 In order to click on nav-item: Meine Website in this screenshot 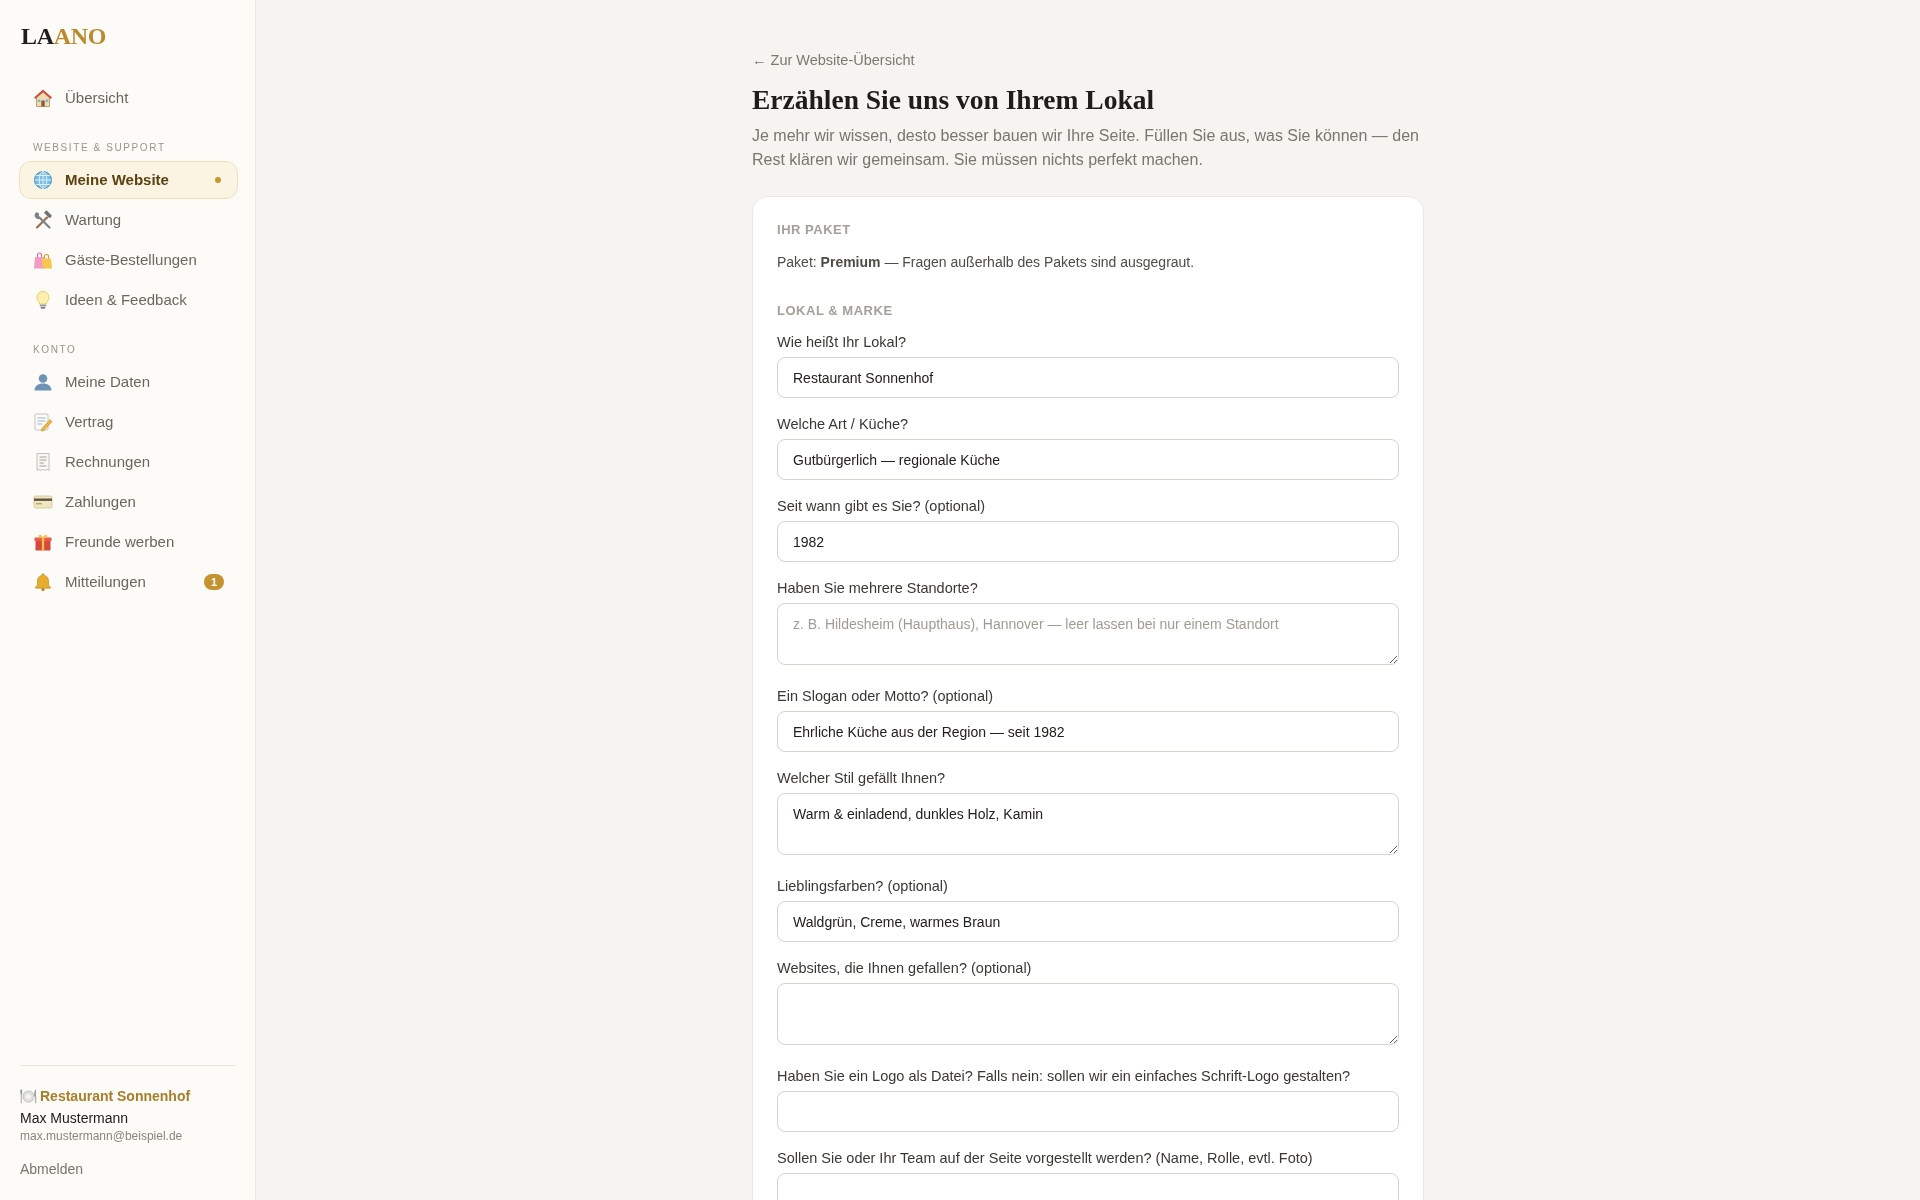, I will do `click(128, 180)`.